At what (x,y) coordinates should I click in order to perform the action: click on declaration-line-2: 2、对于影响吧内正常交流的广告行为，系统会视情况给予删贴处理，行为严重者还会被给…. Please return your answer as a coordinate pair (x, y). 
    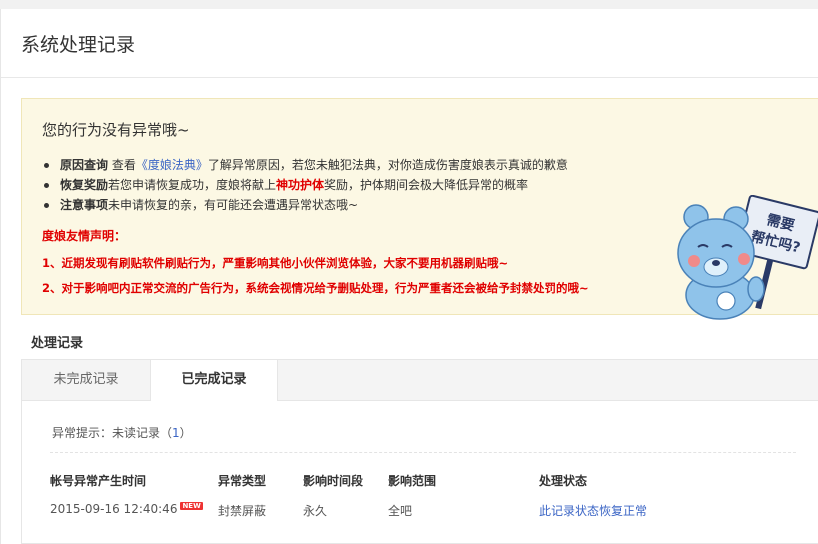
    Looking at the image, I should click on (315, 288).